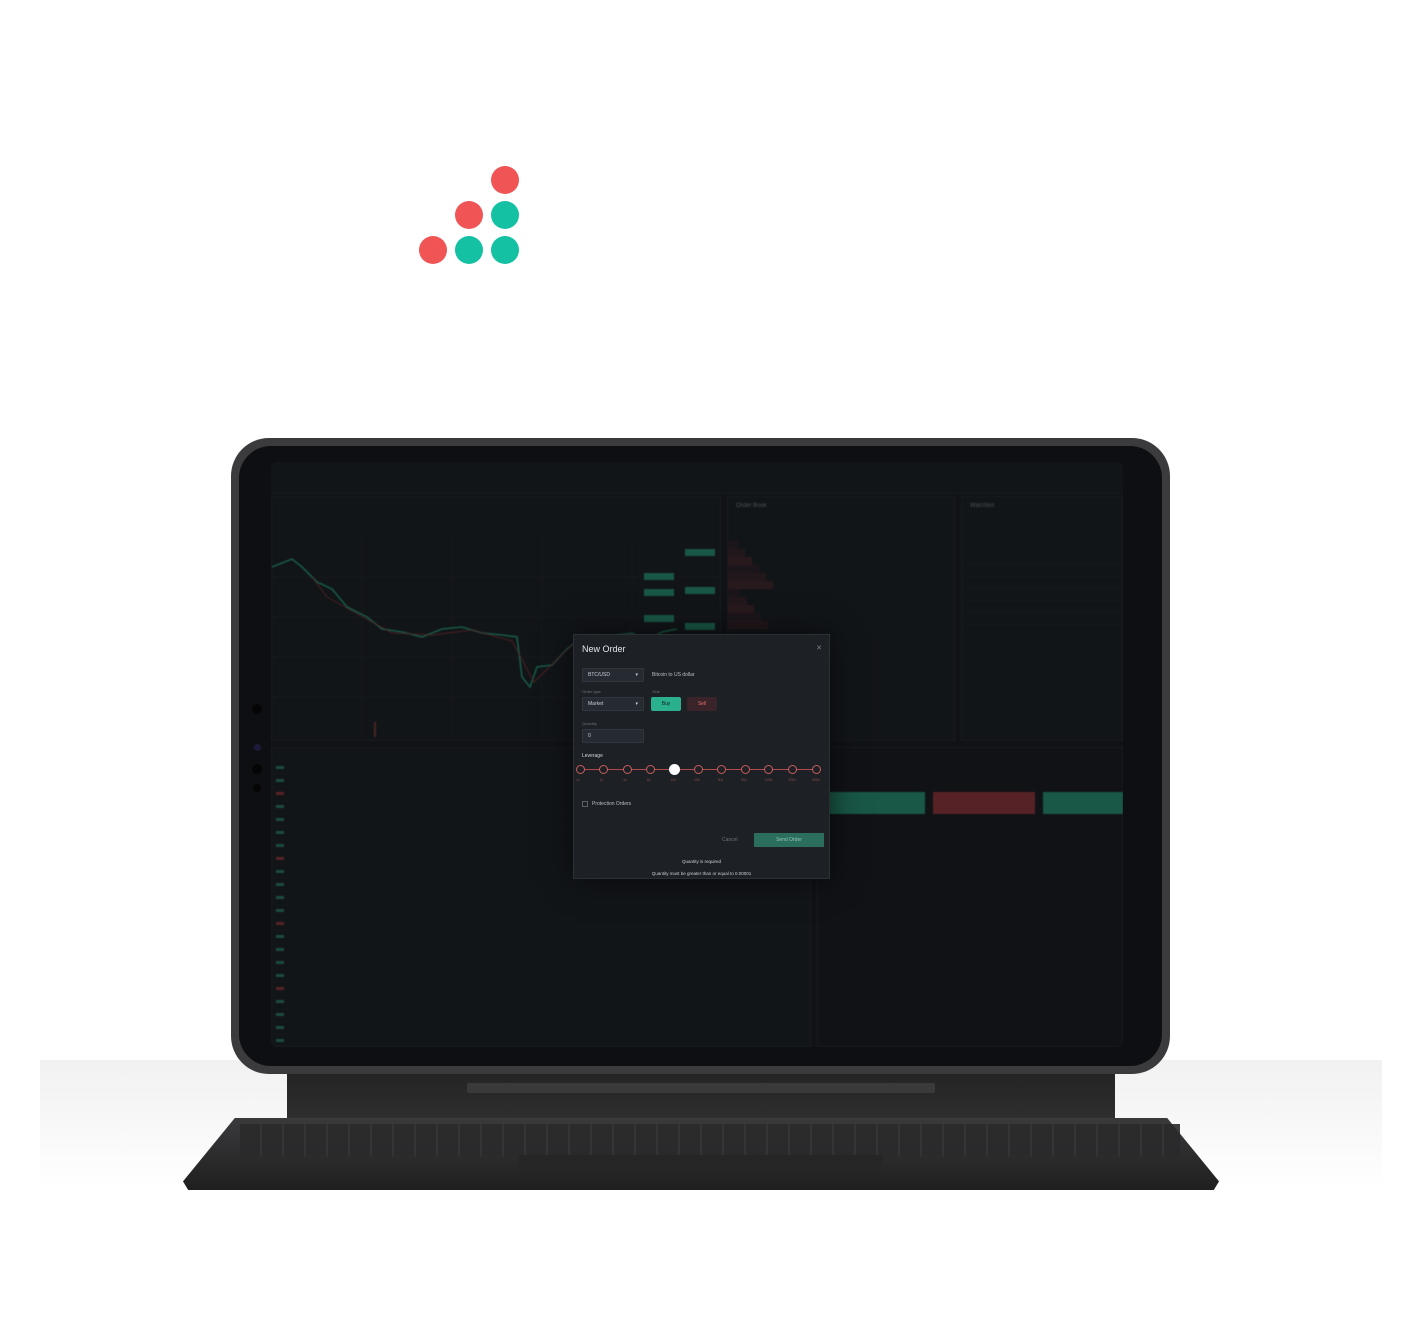  What do you see at coordinates (613, 736) in the screenshot?
I see `quantity-input: 0` at bounding box center [613, 736].